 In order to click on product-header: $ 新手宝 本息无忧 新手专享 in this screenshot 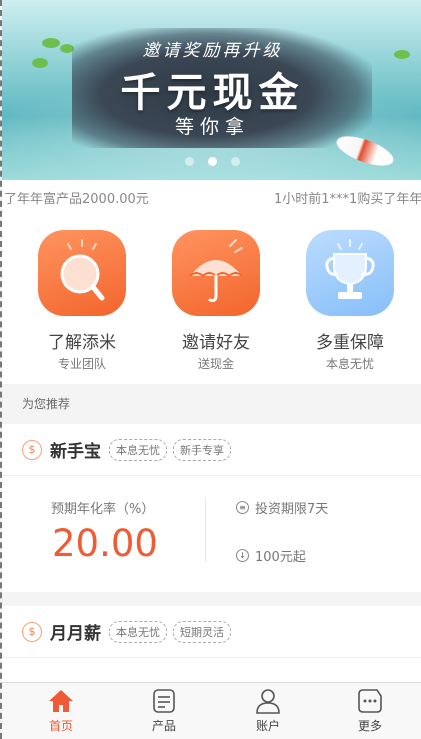, I will do `click(211, 450)`.